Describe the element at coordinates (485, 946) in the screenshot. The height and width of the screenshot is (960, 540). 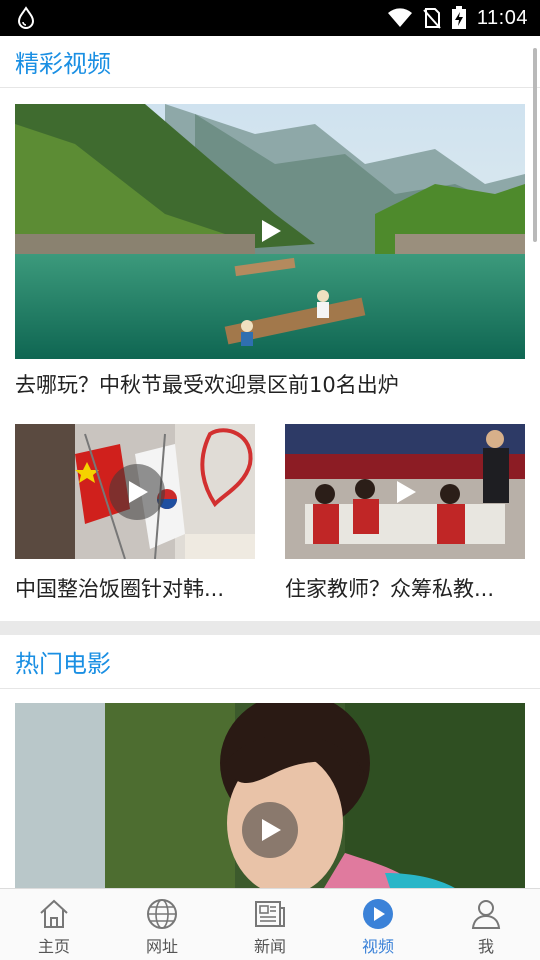
I see `nav-label: 我` at that location.